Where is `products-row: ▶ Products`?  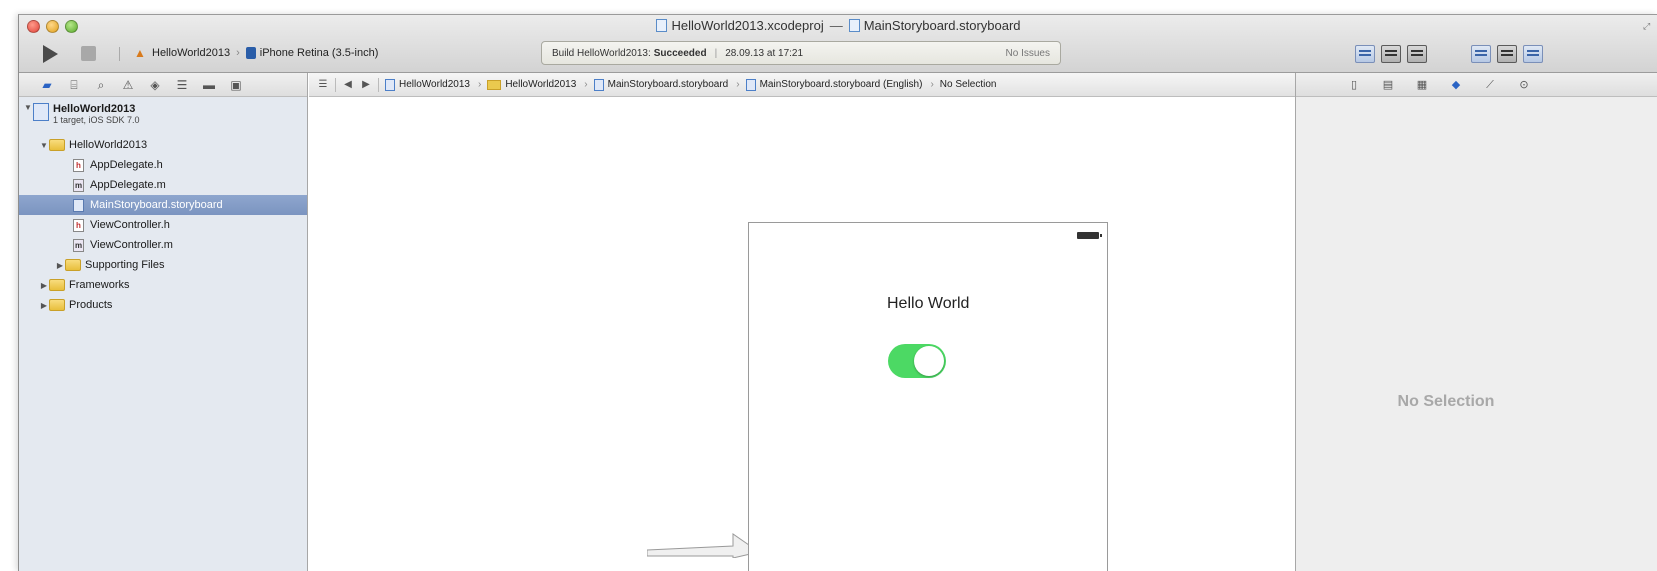 products-row: ▶ Products is located at coordinates (163, 305).